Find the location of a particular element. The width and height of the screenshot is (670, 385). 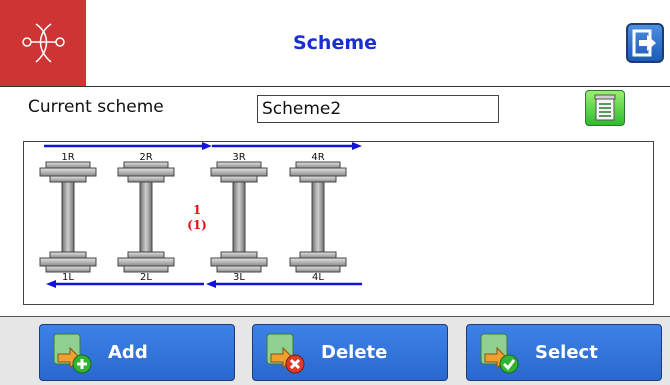

select-wheelset-icon is located at coordinates (499, 353).